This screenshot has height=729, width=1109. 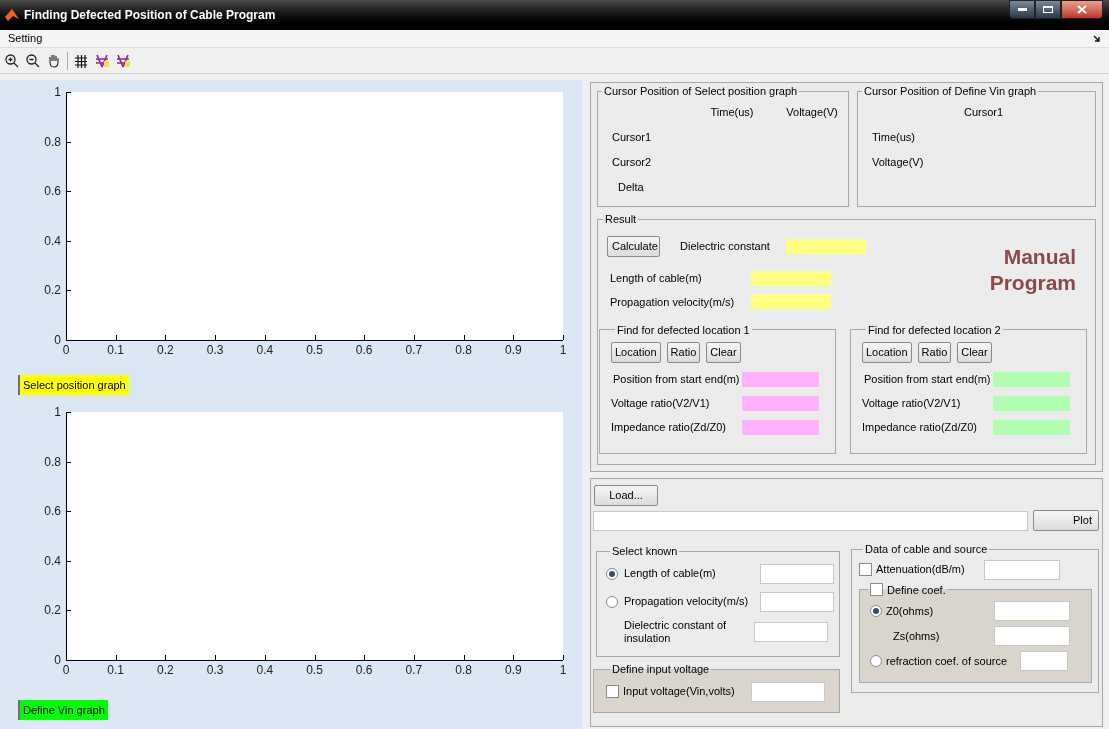 What do you see at coordinates (940, 611) in the screenshot?
I see `option-label: Z0(ohms)` at bounding box center [940, 611].